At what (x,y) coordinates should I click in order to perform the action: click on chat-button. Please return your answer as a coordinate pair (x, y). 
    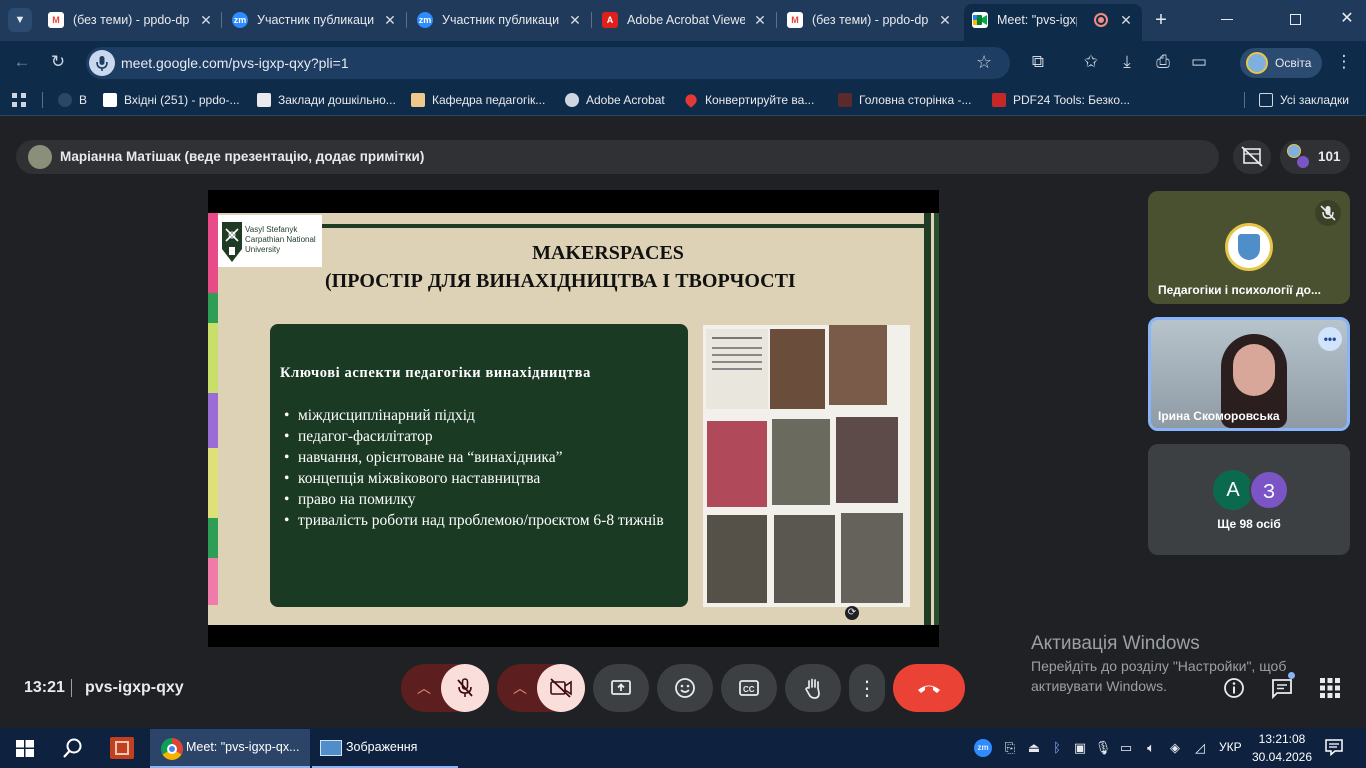
    Looking at the image, I should click on (1282, 686).